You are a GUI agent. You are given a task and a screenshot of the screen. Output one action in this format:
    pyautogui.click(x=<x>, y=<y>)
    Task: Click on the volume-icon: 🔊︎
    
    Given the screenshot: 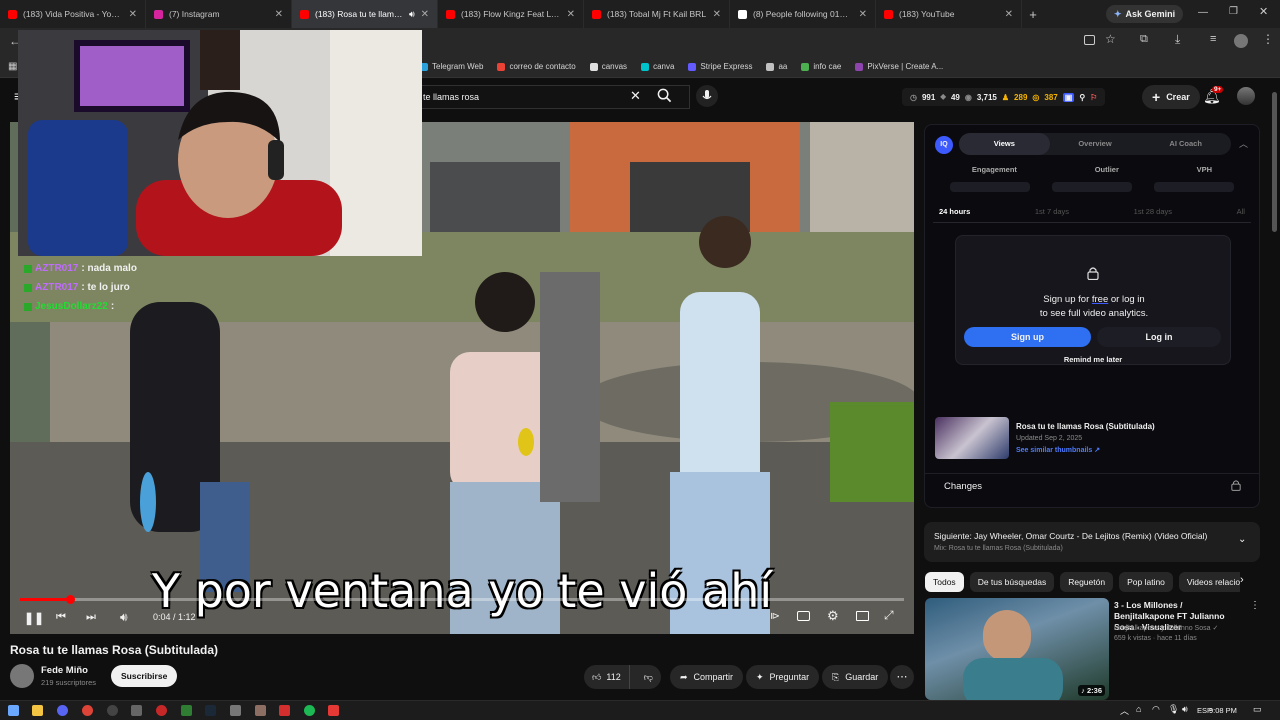 What is the action you would take?
    pyautogui.click(x=124, y=617)
    